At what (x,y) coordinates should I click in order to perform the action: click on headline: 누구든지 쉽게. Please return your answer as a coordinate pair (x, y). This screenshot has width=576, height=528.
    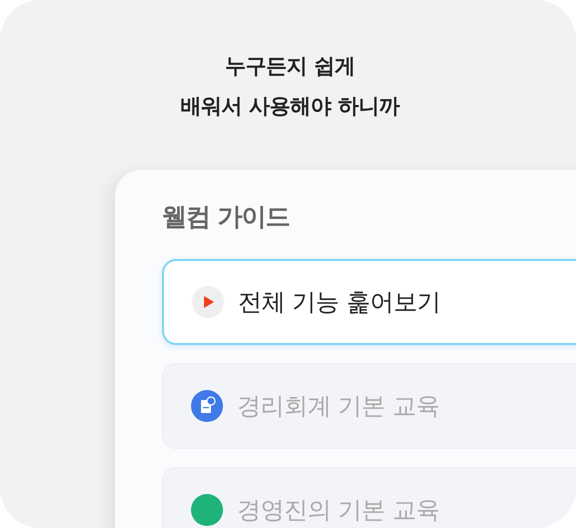
    Looking at the image, I should click on (290, 66).